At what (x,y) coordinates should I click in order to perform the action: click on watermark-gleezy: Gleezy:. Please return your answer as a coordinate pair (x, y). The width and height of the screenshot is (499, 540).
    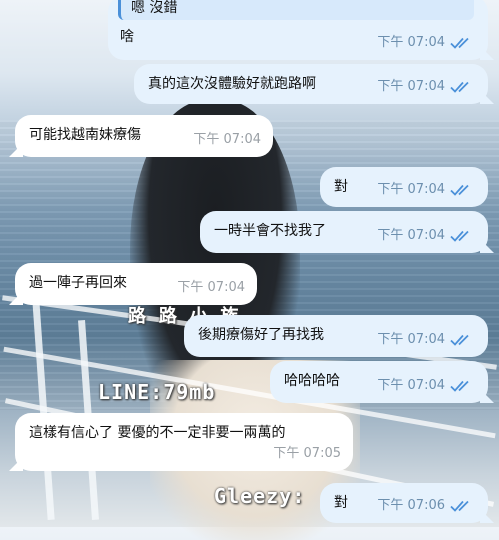
    Looking at the image, I should click on (260, 496).